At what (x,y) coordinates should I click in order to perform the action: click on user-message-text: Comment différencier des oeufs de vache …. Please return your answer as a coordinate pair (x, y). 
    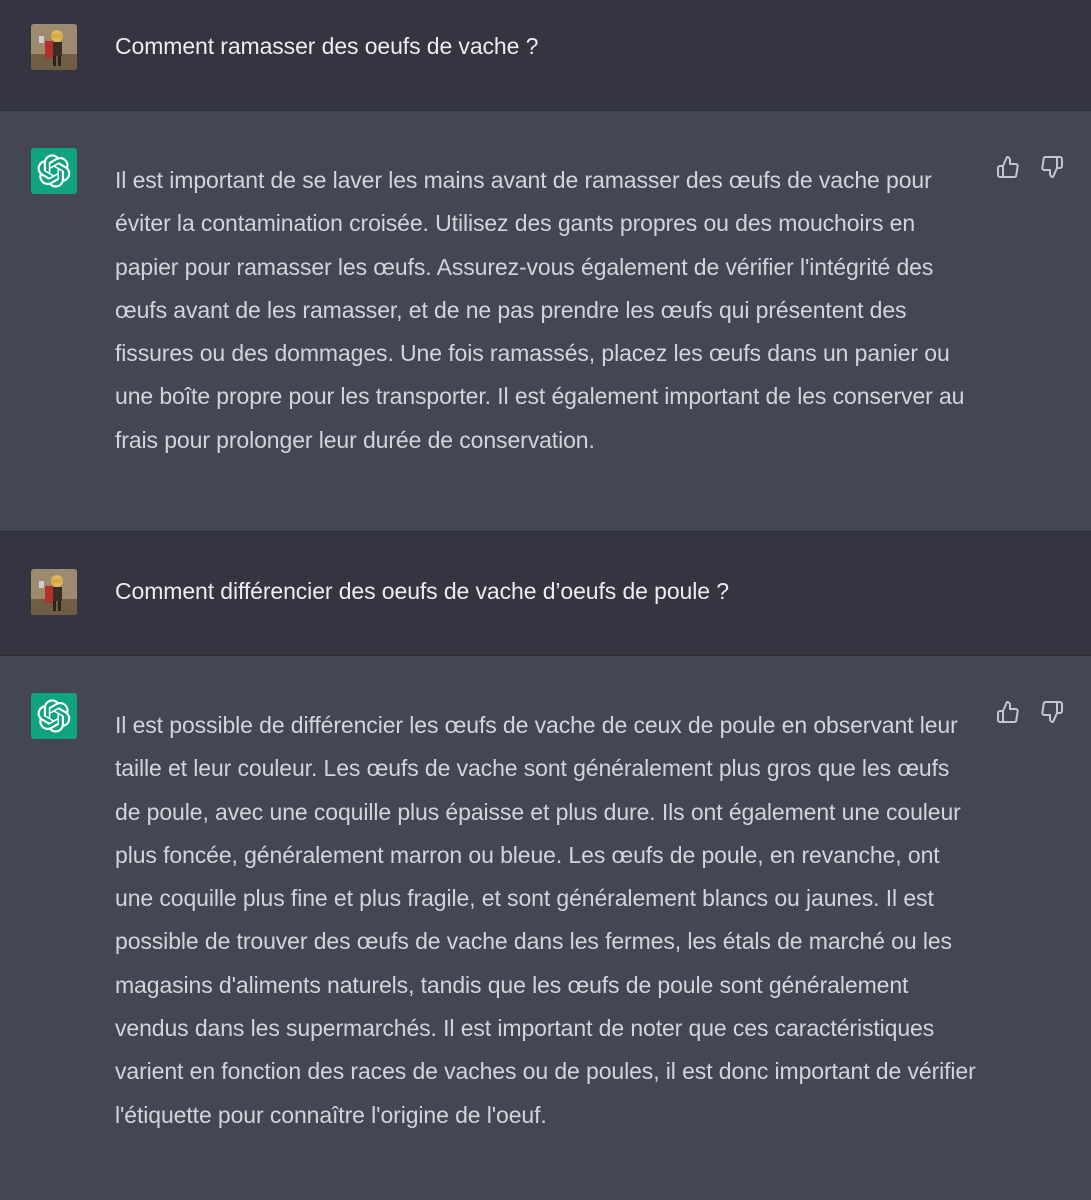
    Looking at the image, I should click on (422, 591).